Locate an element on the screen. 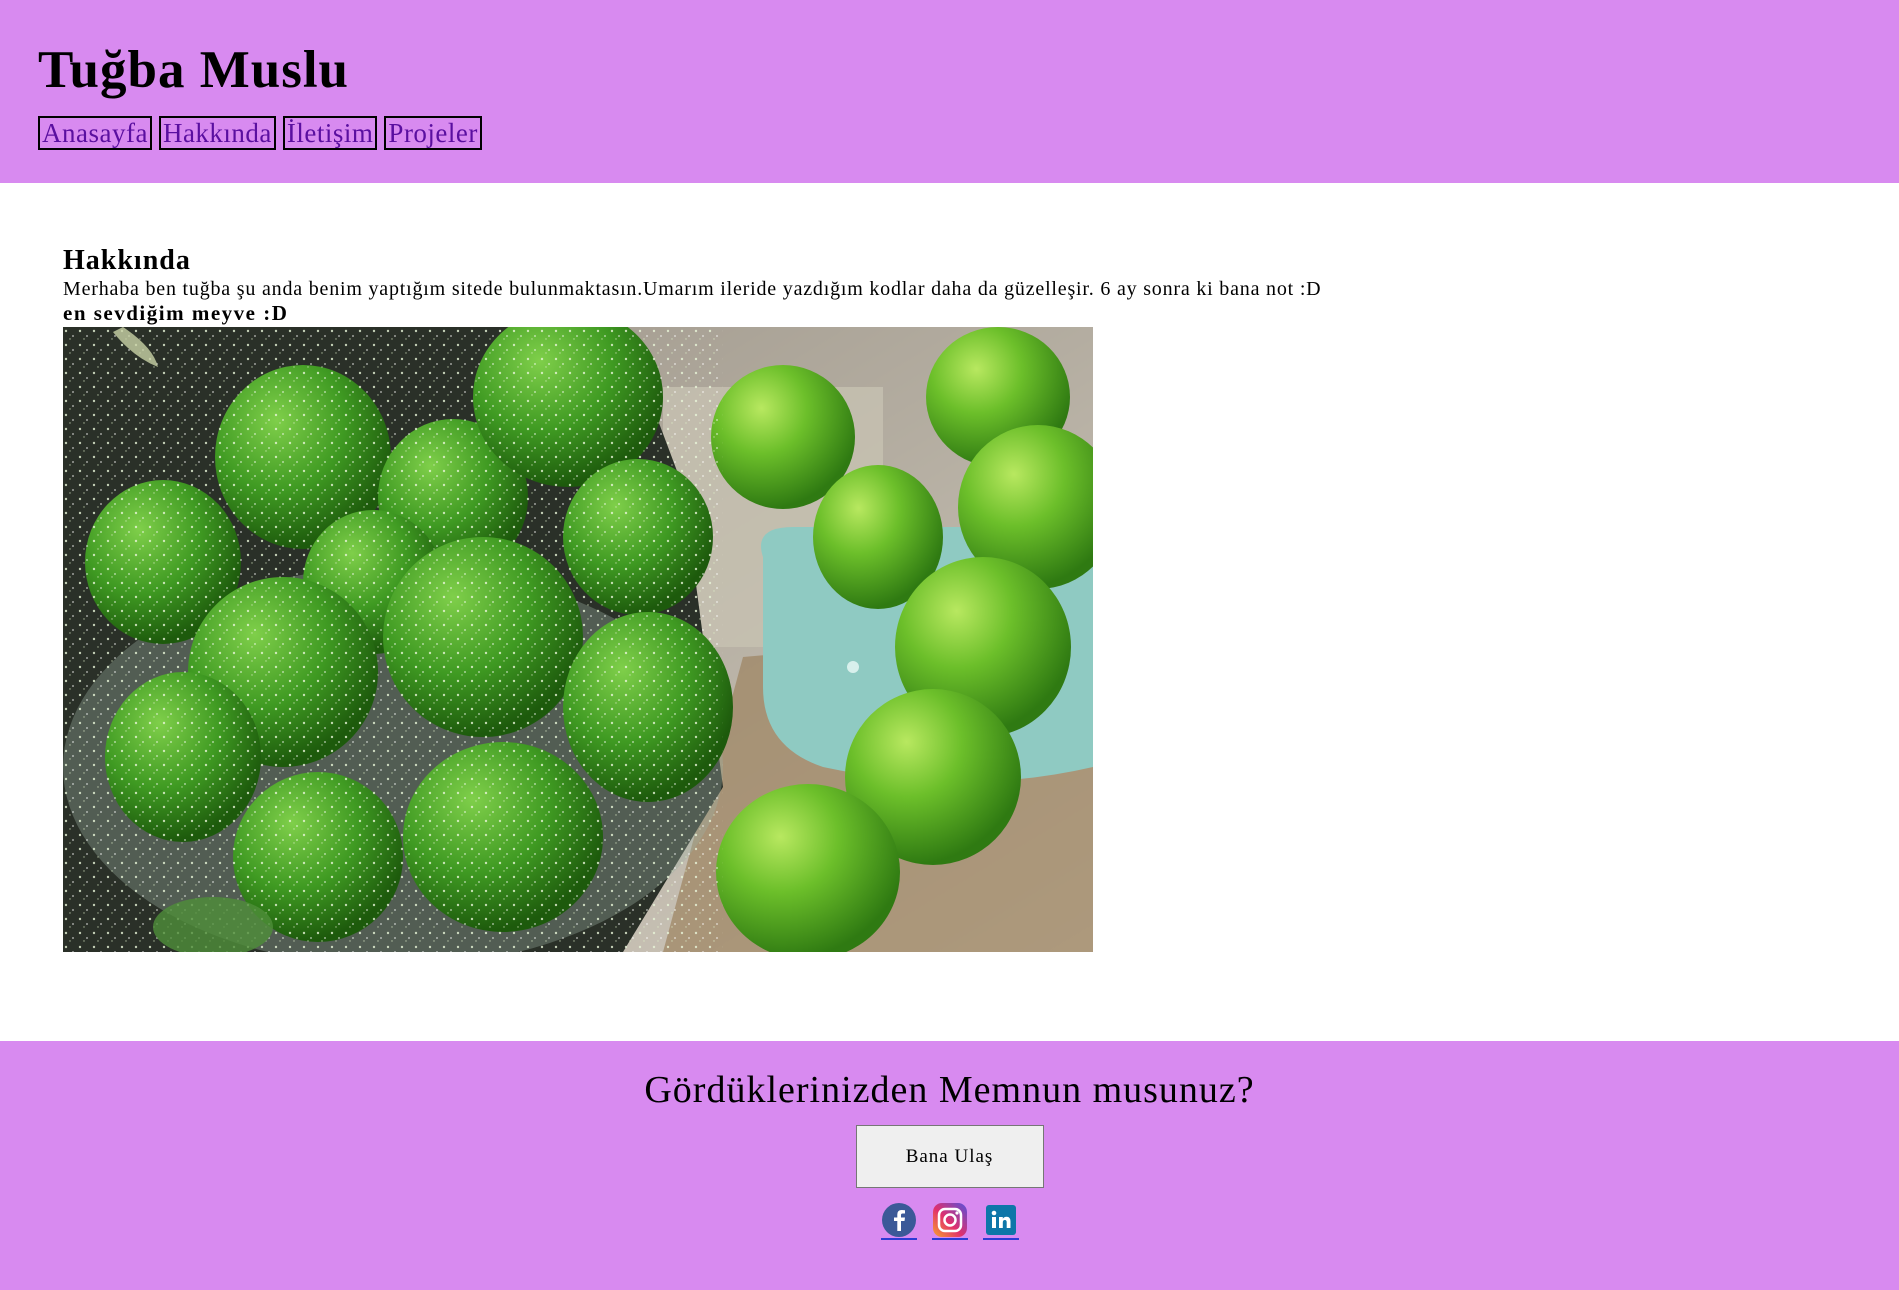 Image resolution: width=1899 pixels, height=1290 pixels. main-nav: Anasayfa Hakkında İletişim Projeler is located at coordinates (968, 133).